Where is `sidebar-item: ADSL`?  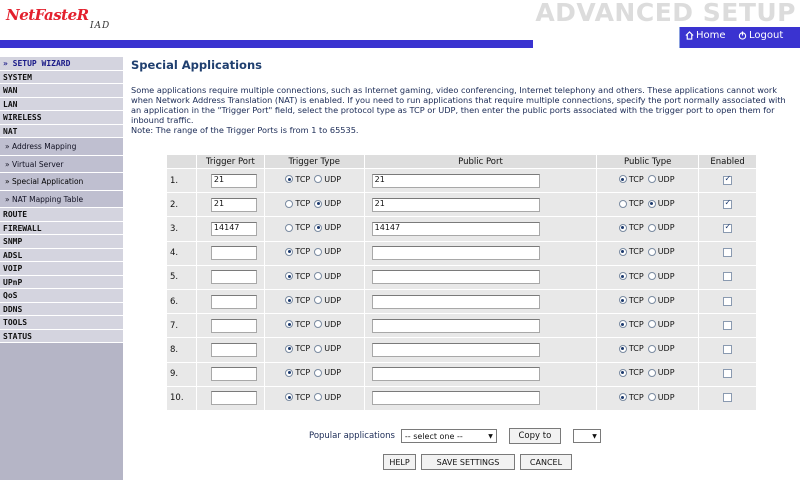
sidebar-item: ADSL is located at coordinates (61, 255).